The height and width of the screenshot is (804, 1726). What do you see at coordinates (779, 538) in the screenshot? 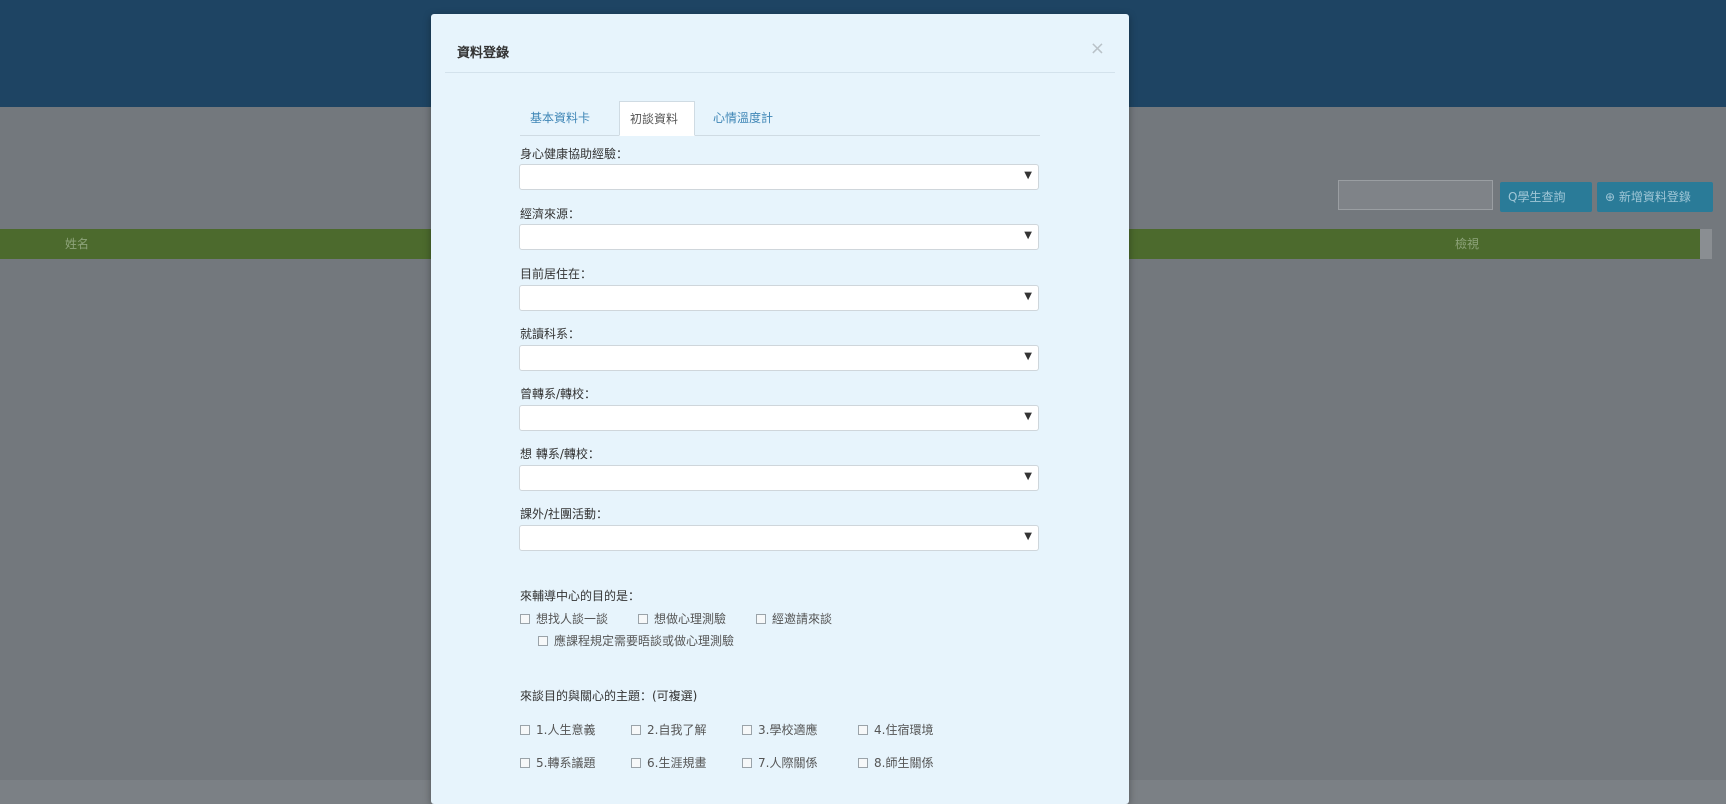
I see `select-activities: ▼` at bounding box center [779, 538].